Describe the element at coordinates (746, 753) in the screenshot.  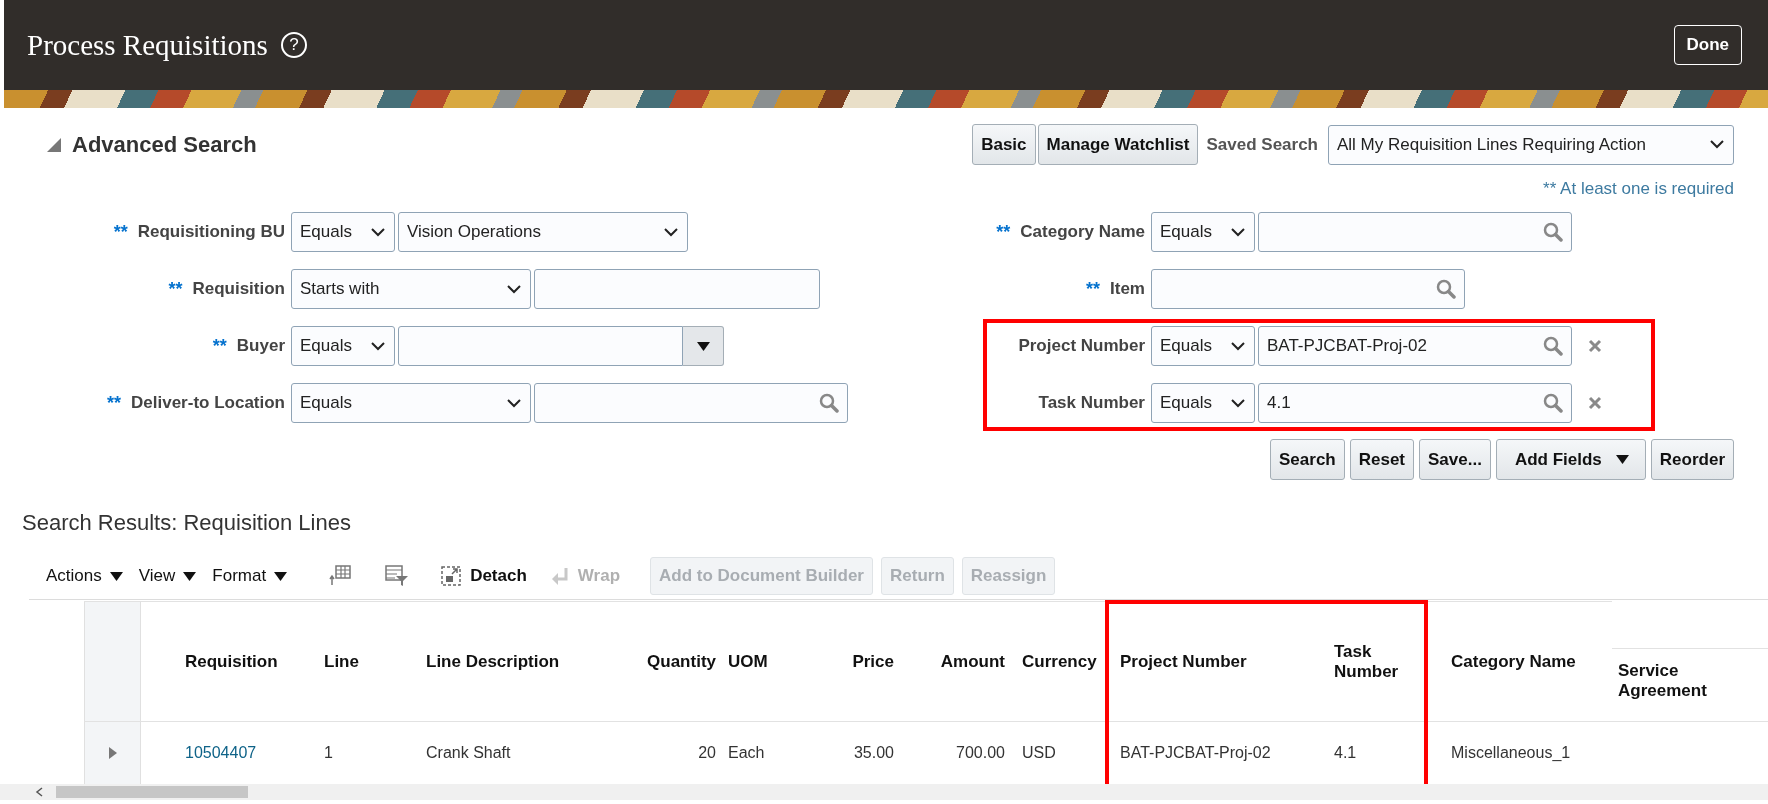
I see `table-cell: Each` at that location.